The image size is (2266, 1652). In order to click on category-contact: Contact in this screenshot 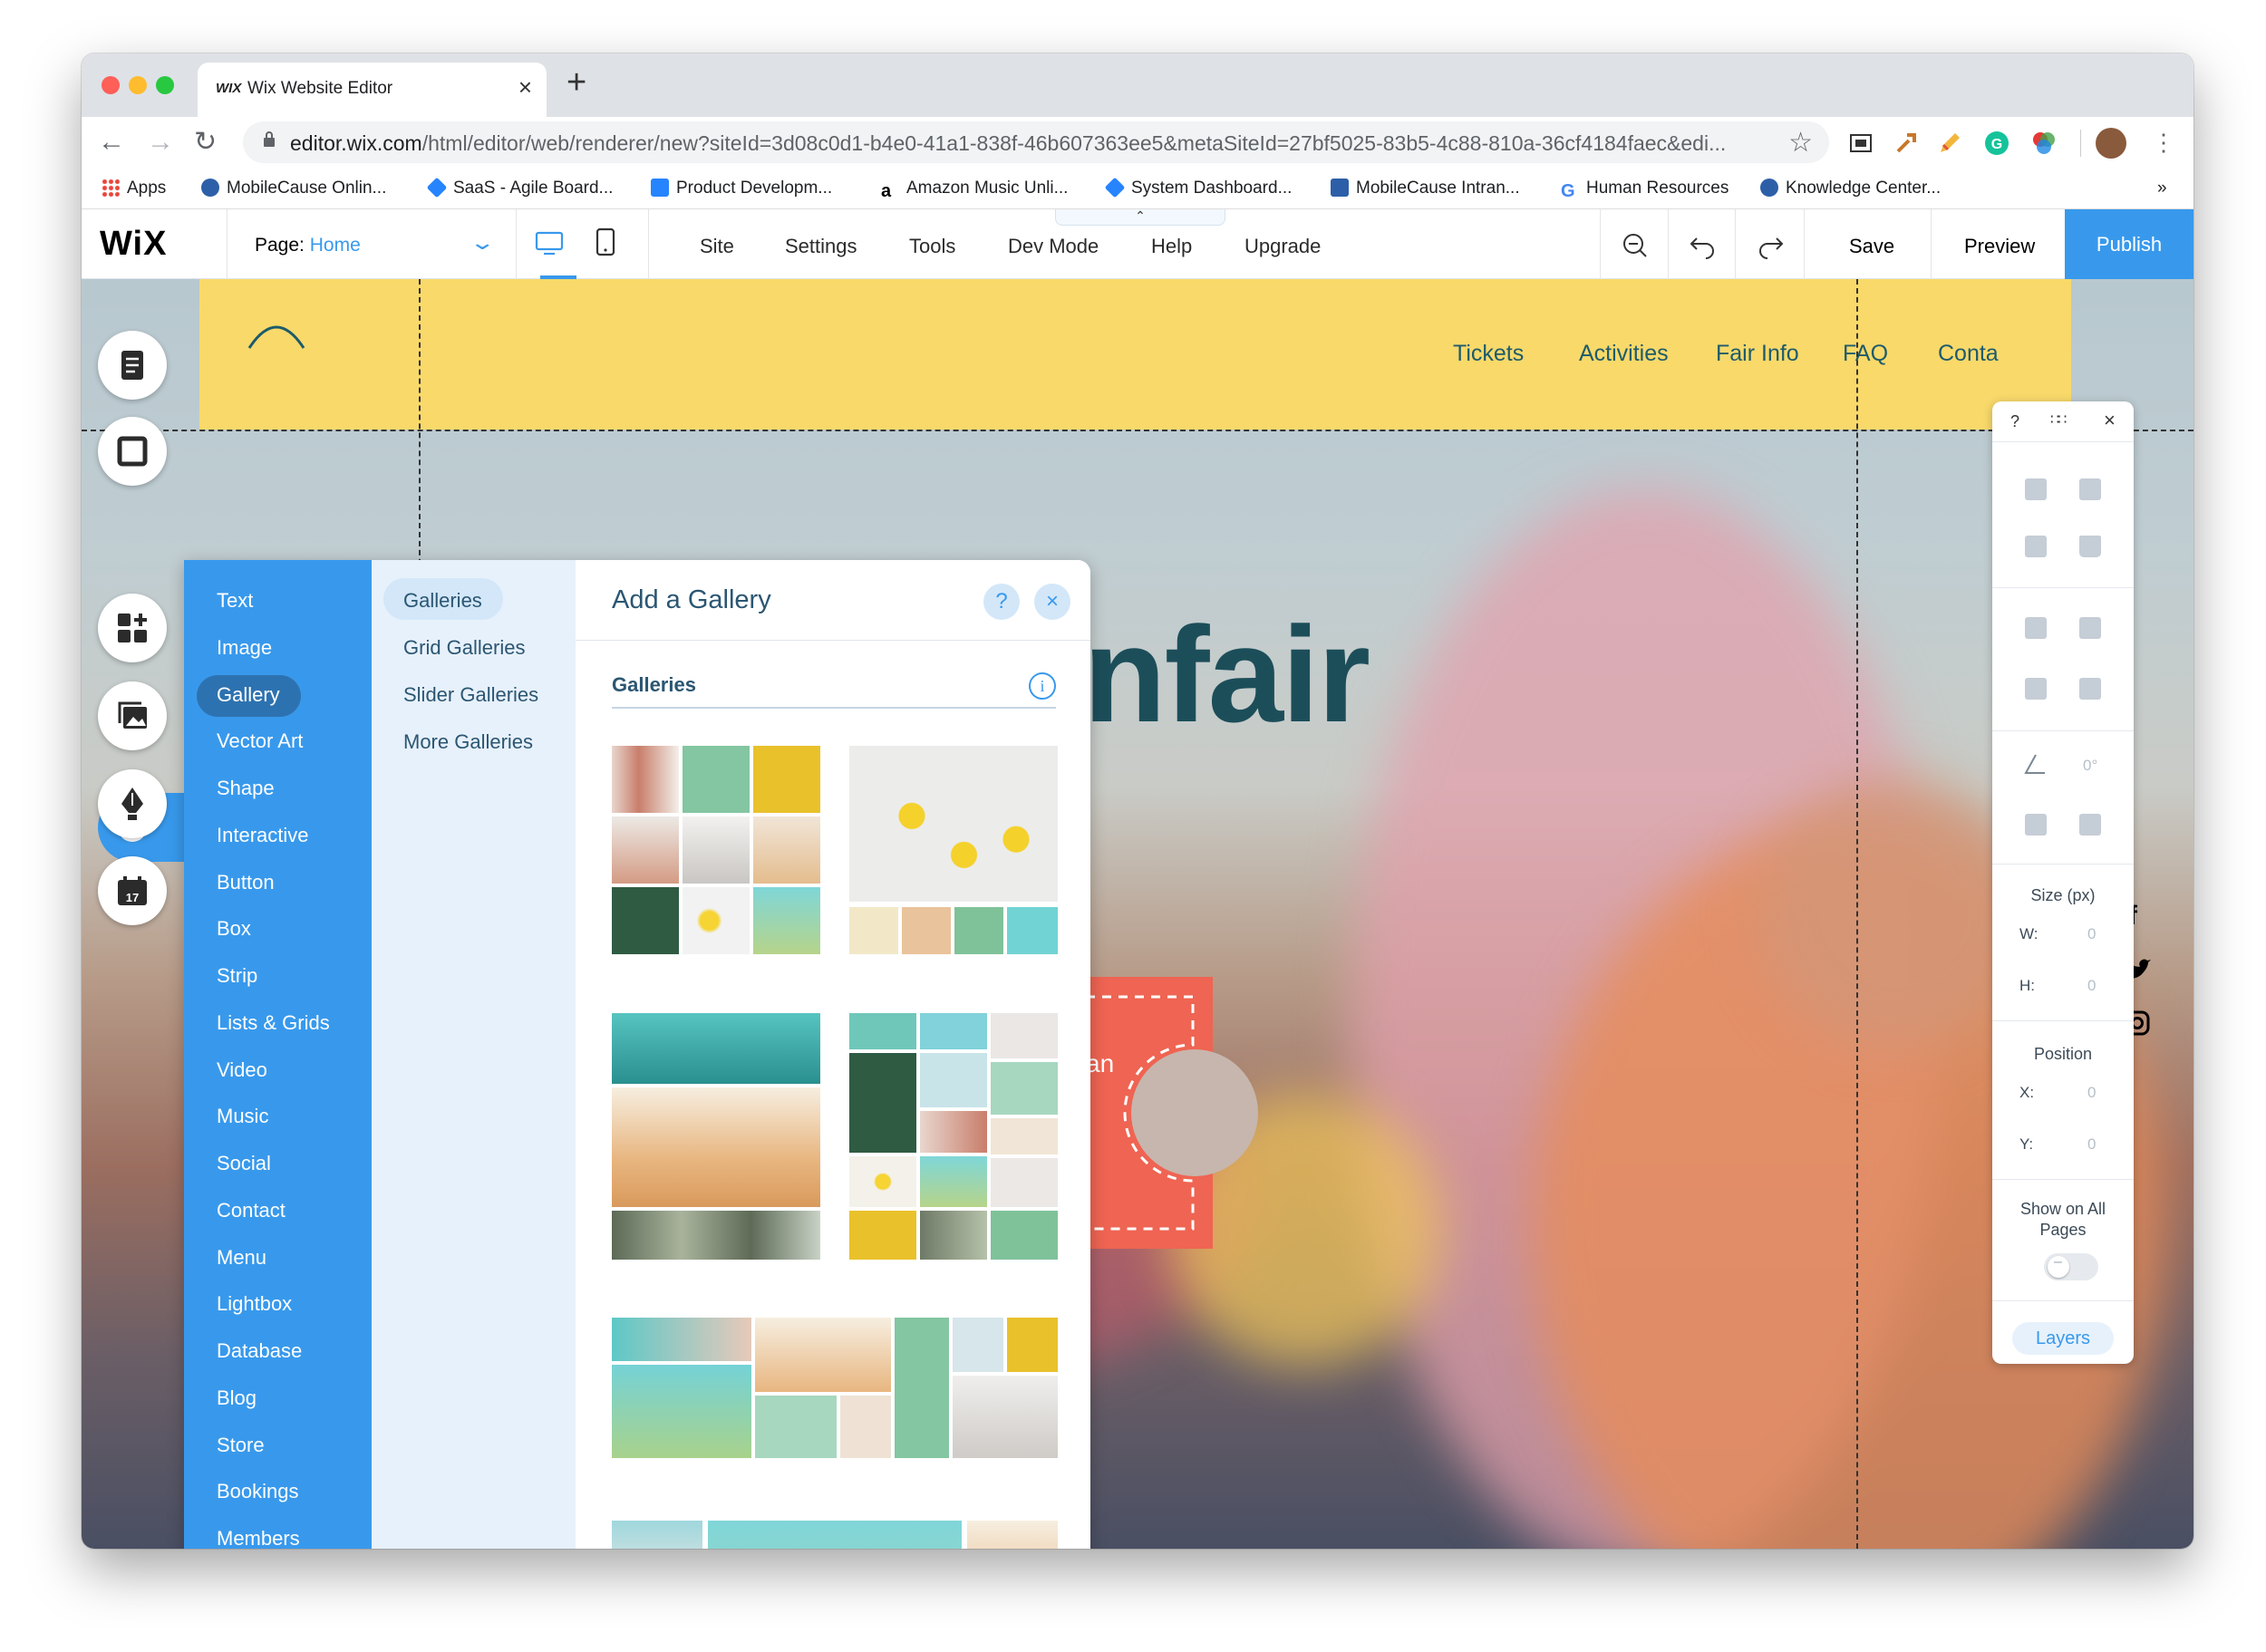, I will do `click(251, 1210)`.